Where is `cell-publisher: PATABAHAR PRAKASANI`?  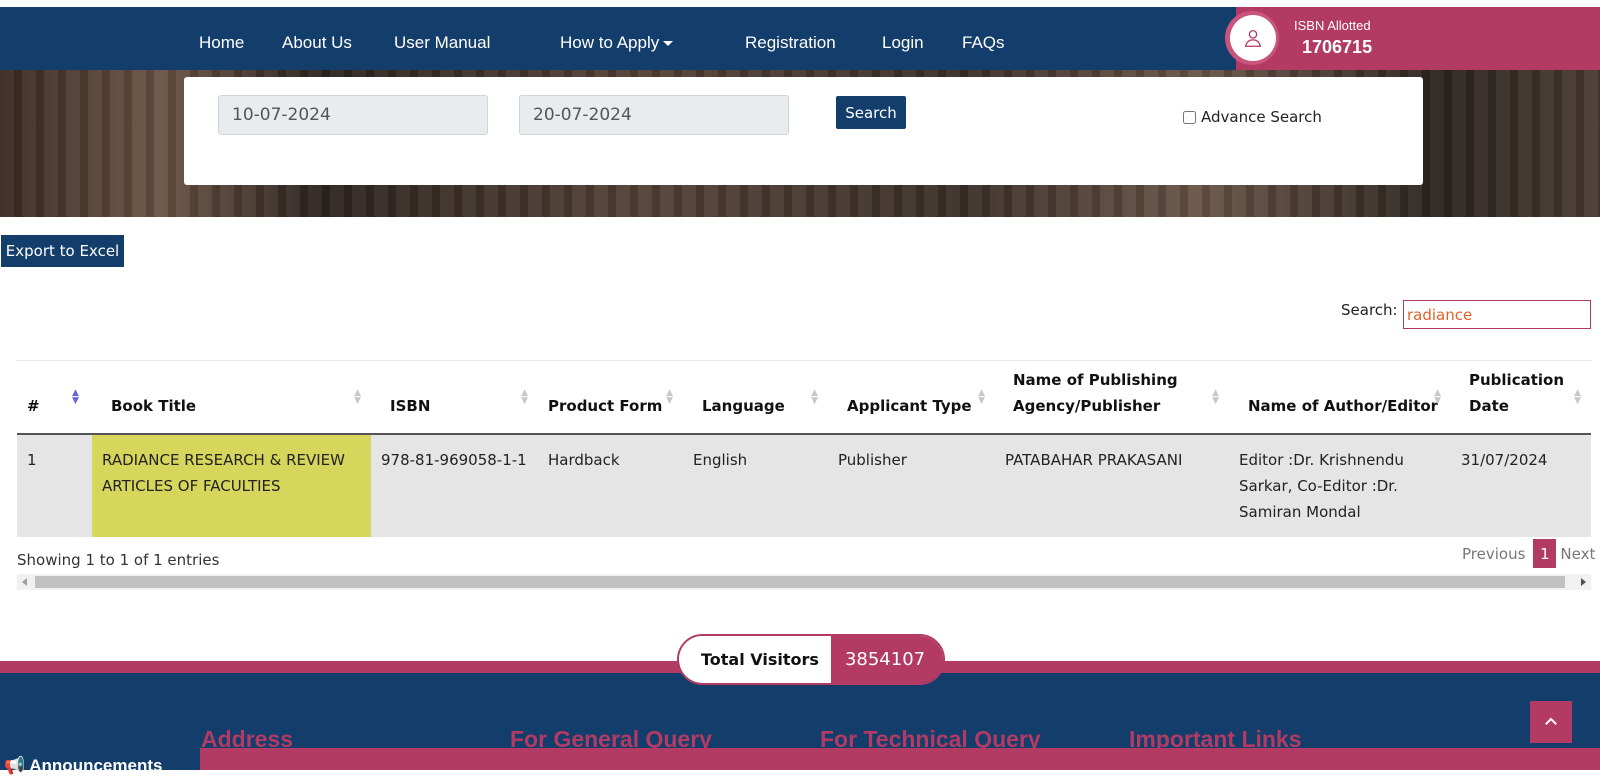
cell-publisher: PATABAHAR PRAKASANI is located at coordinates (1112, 485).